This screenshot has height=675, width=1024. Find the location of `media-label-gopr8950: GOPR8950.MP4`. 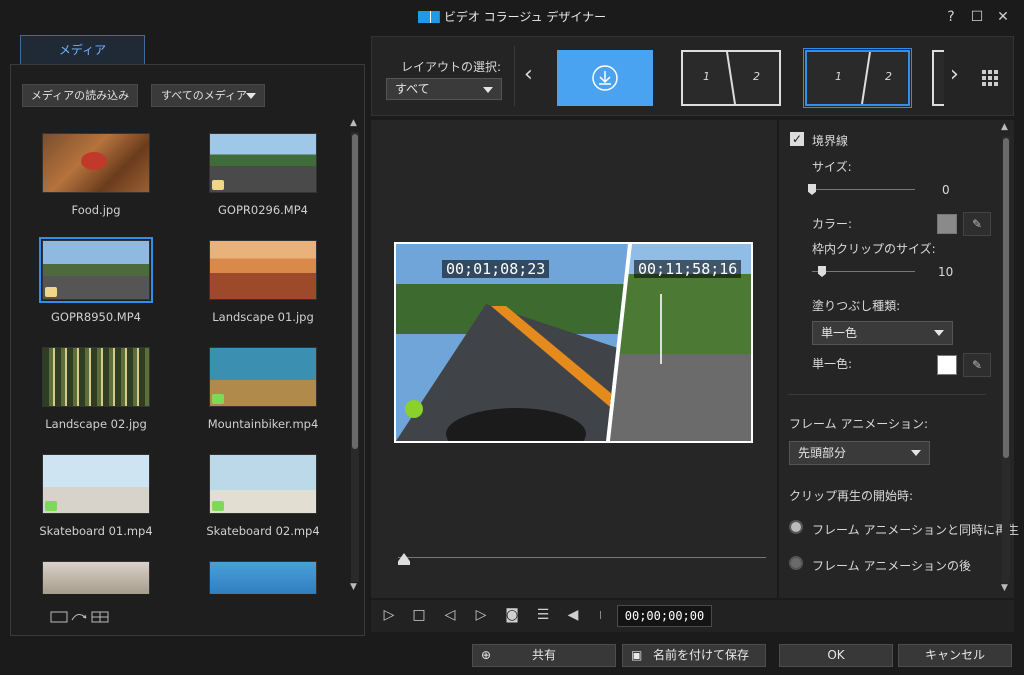

media-label-gopr8950: GOPR8950.MP4 is located at coordinates (96, 317).